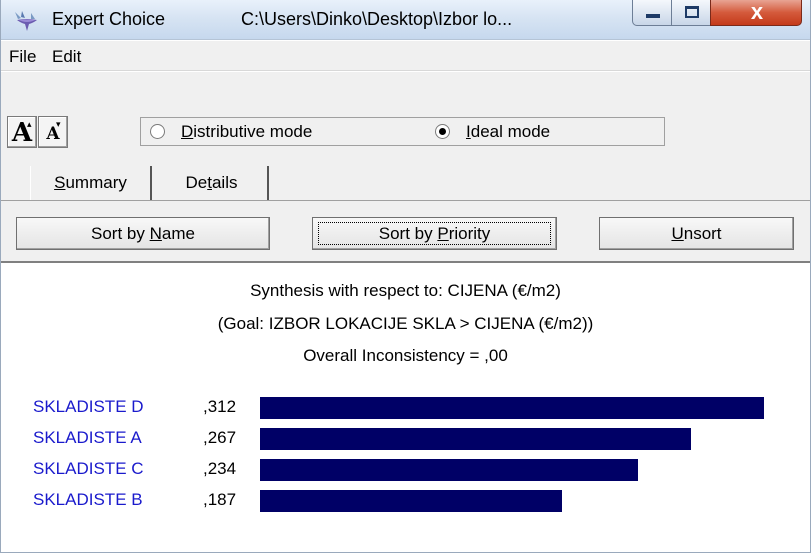 The image size is (811, 553). Describe the element at coordinates (58, 125) in the screenshot. I see `down-arrow-icon: ▾` at that location.